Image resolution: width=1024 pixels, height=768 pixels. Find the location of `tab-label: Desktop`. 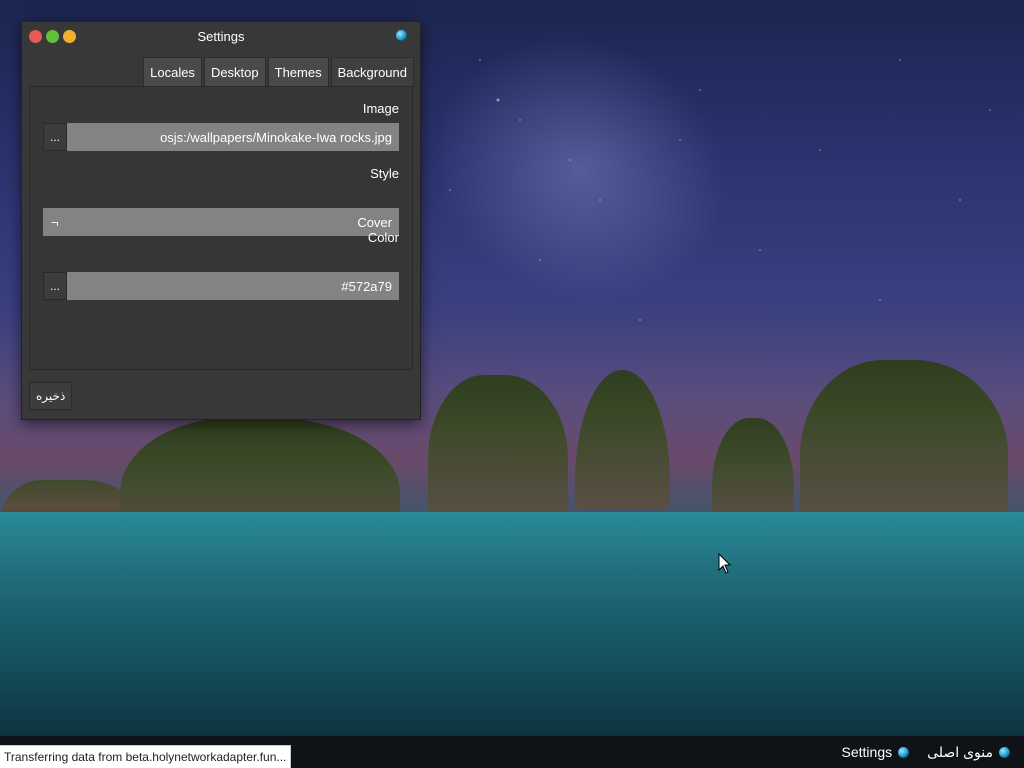

tab-label: Desktop is located at coordinates (234, 72).